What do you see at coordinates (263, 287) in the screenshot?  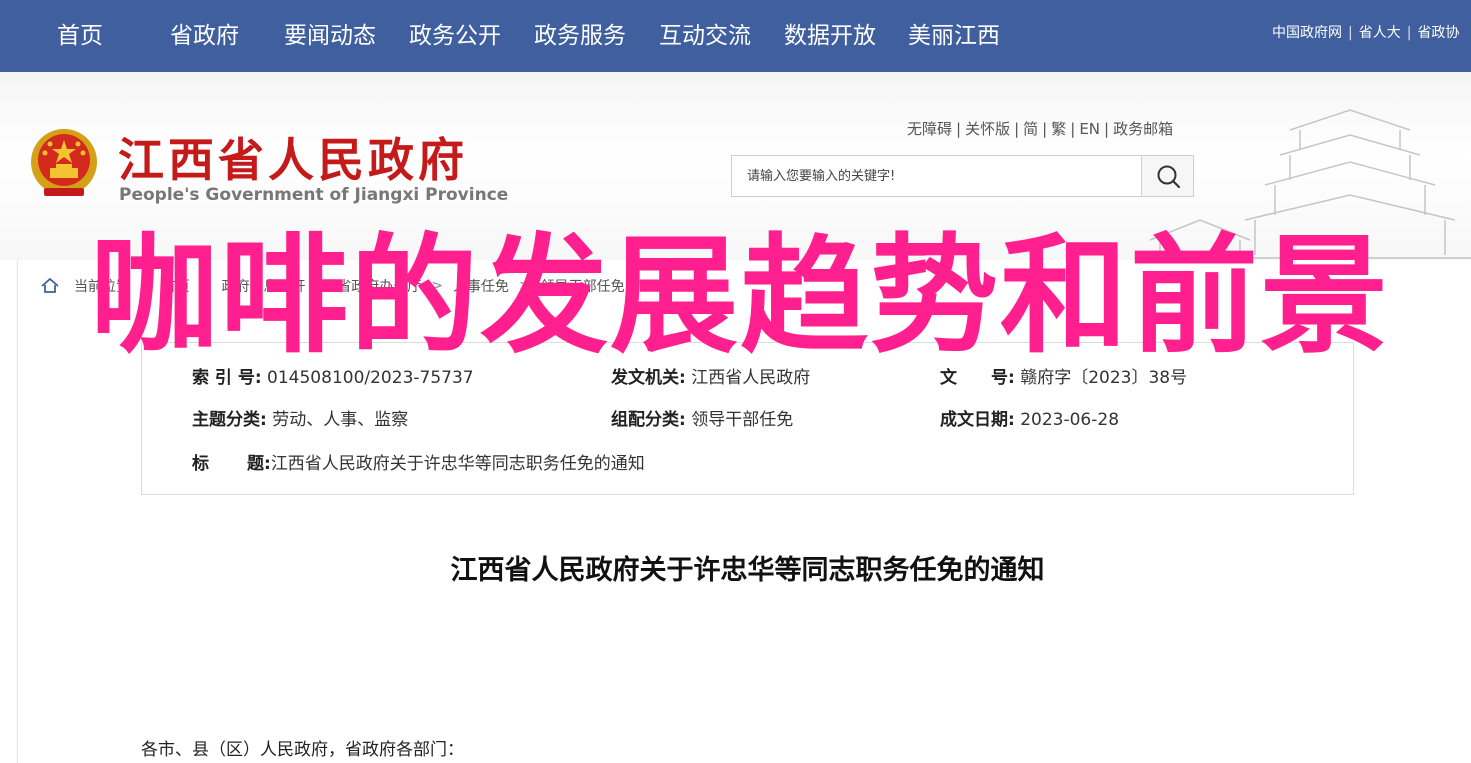 I see `breadcrumb-item: 政府信息公开` at bounding box center [263, 287].